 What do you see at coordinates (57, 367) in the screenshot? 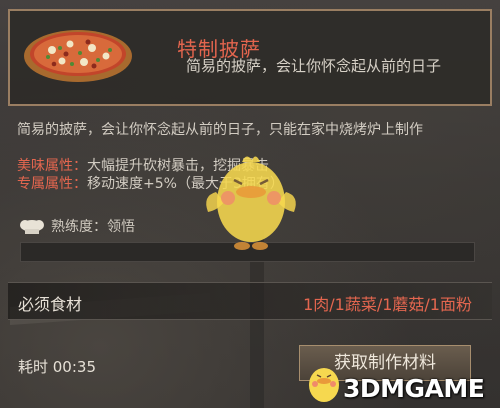
I see `craft-time: 耗时 00:35` at bounding box center [57, 367].